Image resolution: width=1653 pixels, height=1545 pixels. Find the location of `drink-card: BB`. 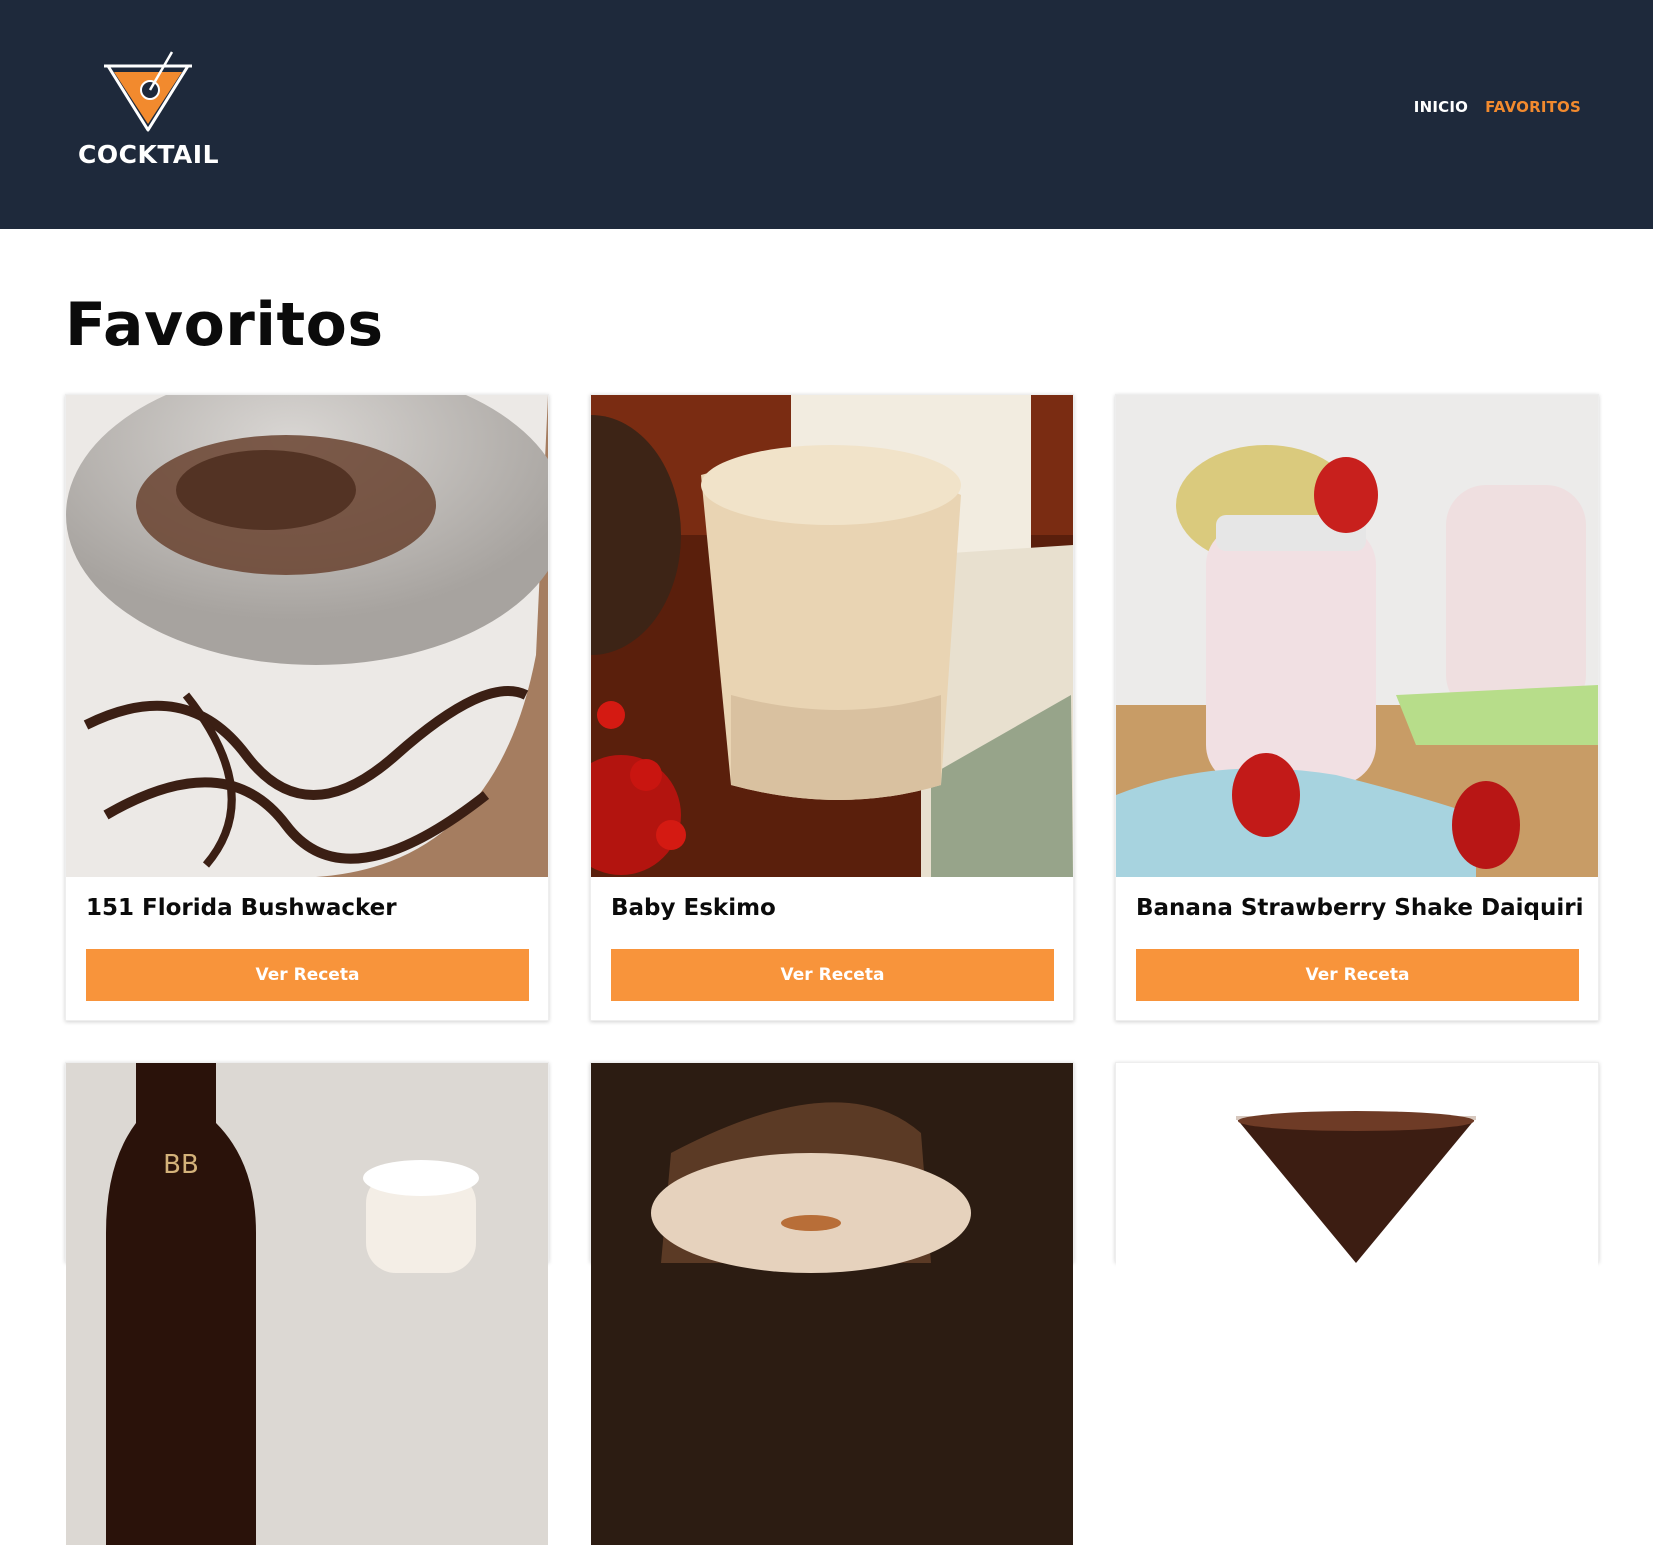

drink-card: BB is located at coordinates (307, 1303).